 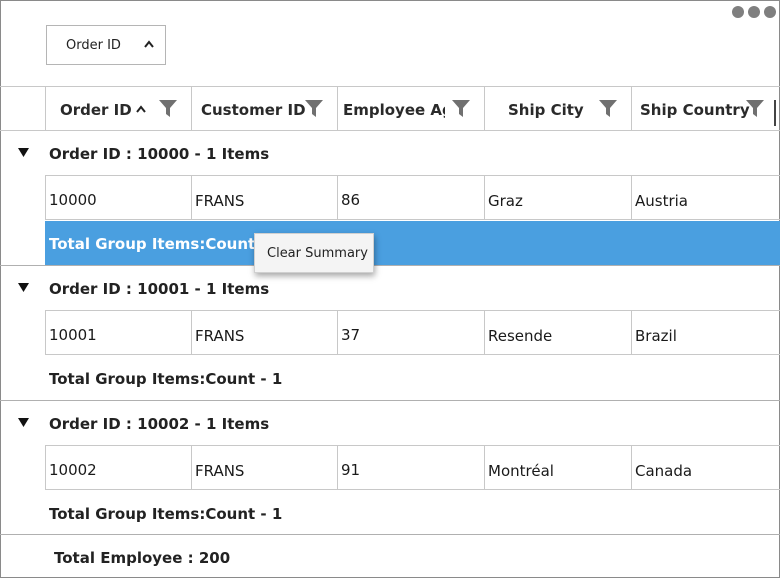 I want to click on context-menu: Clear Summary, so click(x=314, y=253).